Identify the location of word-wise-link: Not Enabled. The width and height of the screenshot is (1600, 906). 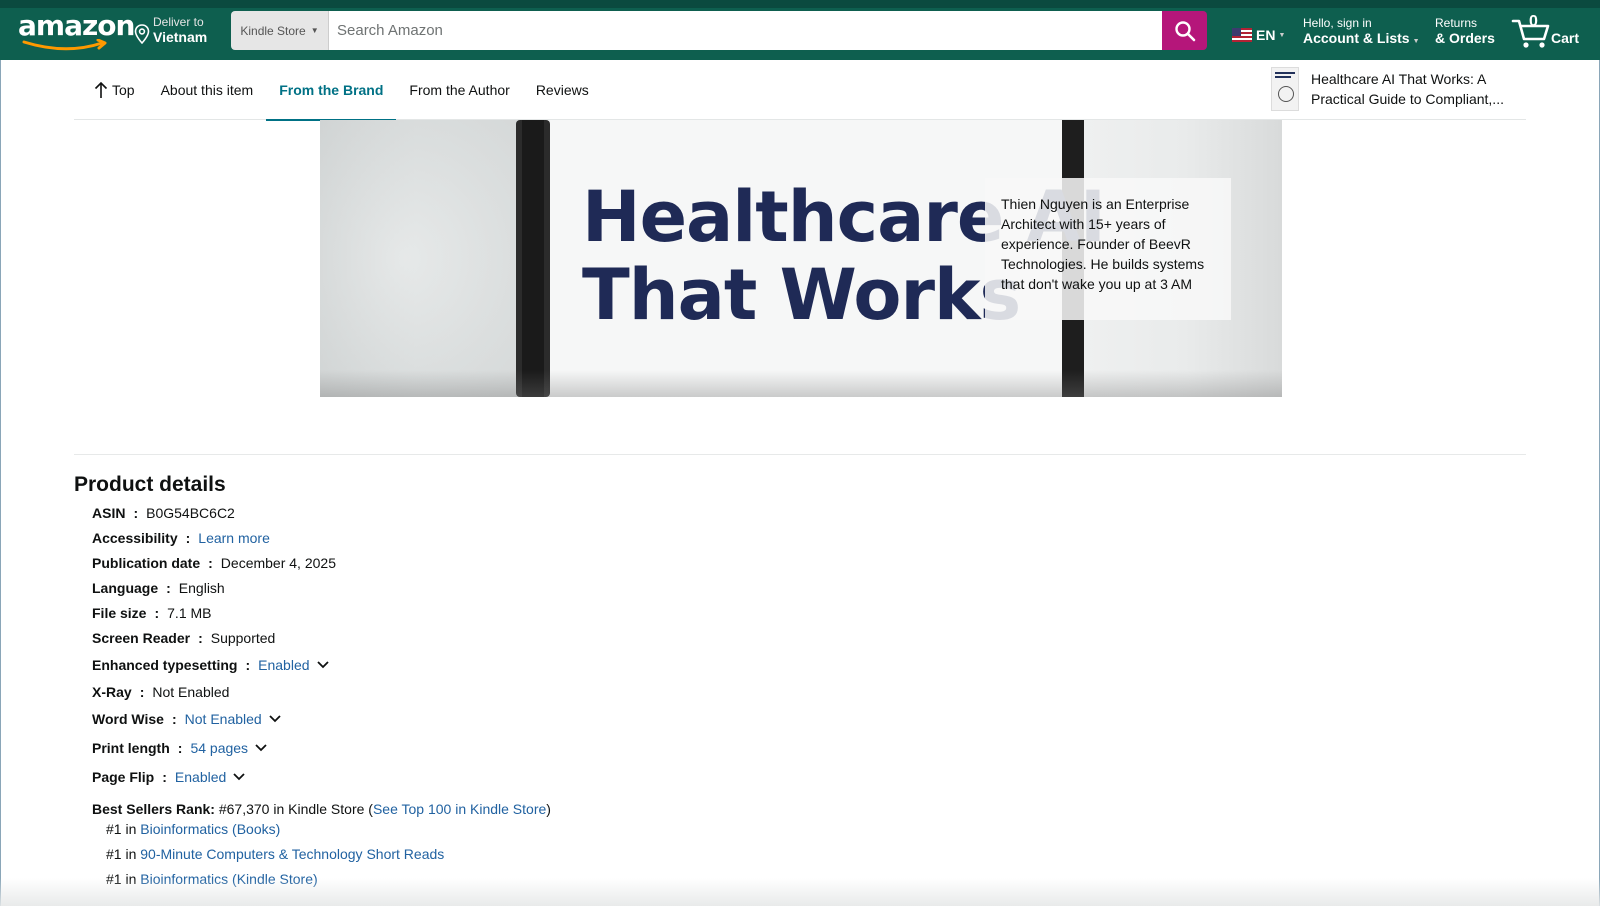
(223, 719).